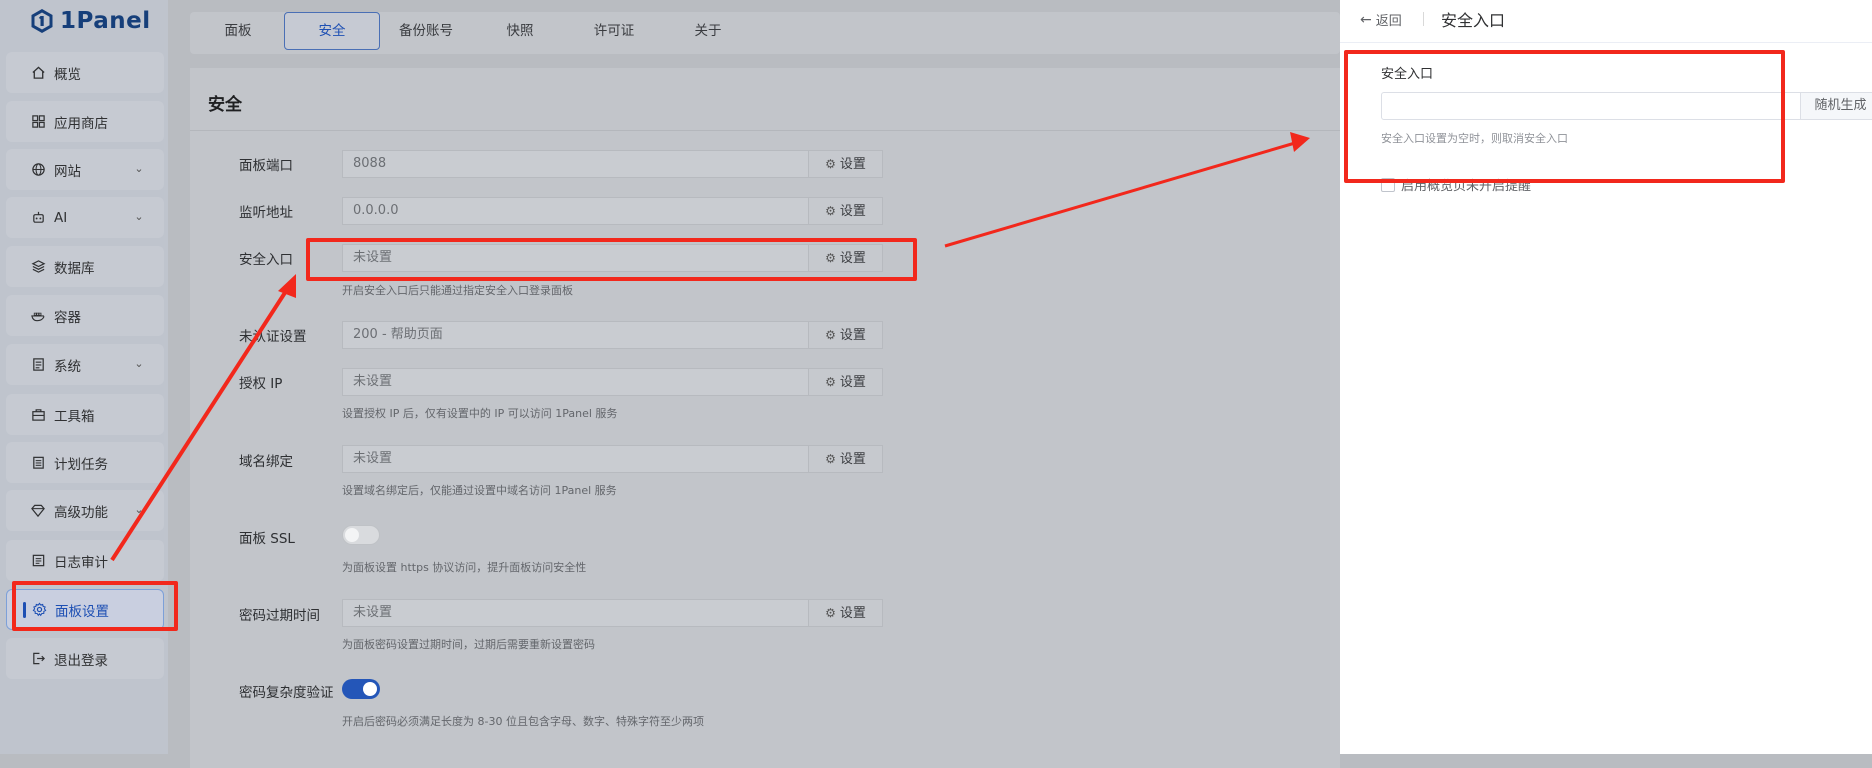 The height and width of the screenshot is (768, 1872). Describe the element at coordinates (85, 217) in the screenshot. I see `sidebar-item-ai: AI ⌄` at that location.